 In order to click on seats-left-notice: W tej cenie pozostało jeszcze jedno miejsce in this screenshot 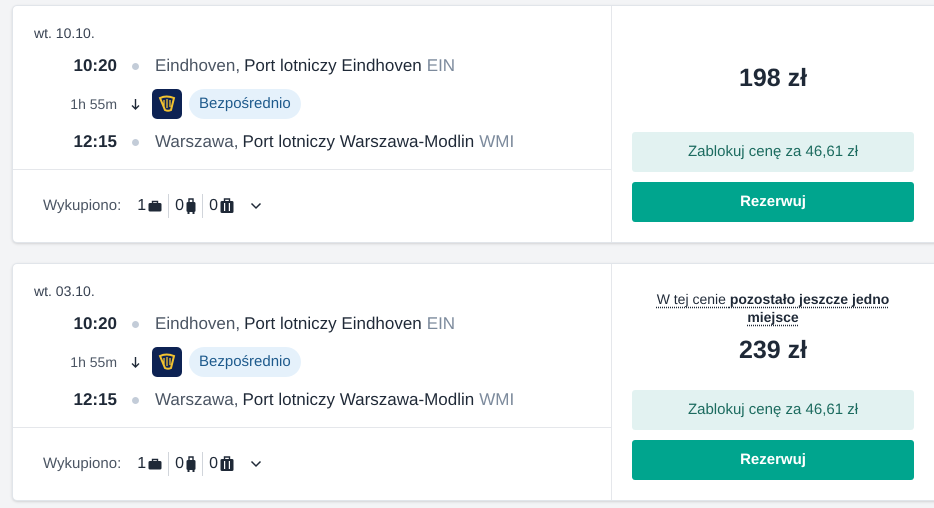, I will do `click(773, 308)`.